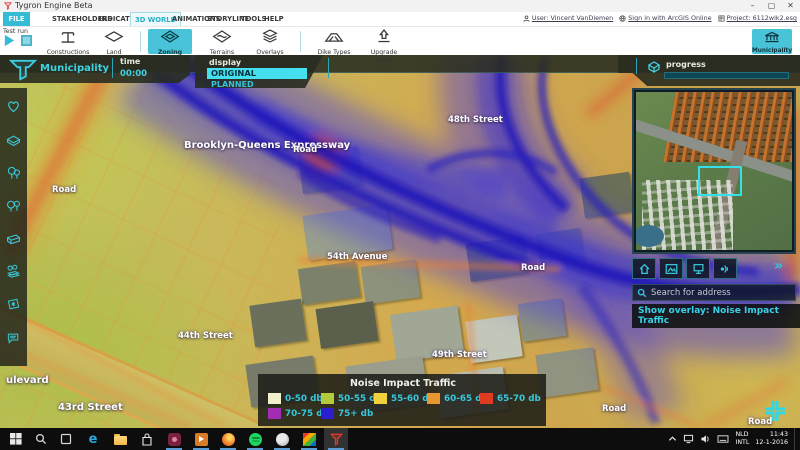 Image resolution: width=800 pixels, height=450 pixels. What do you see at coordinates (134, 74) in the screenshot?
I see `time-value: 00:00` at bounding box center [134, 74].